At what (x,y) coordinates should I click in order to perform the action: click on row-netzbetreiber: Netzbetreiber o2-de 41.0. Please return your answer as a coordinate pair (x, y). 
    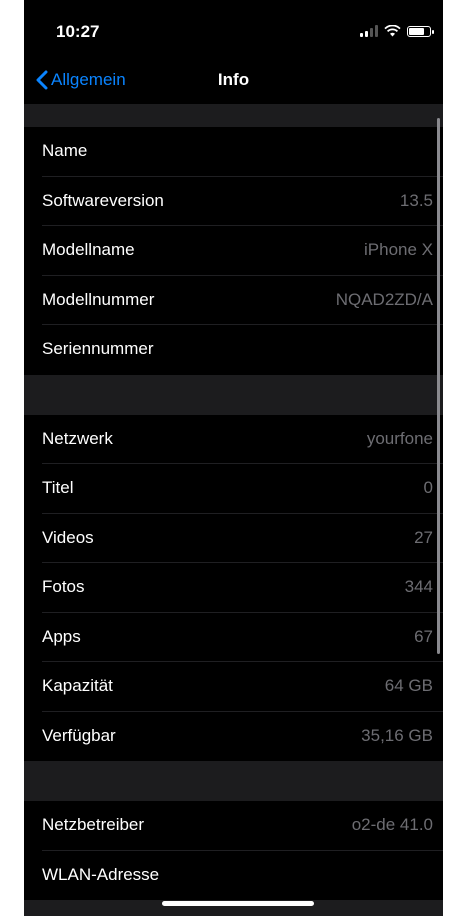
    Looking at the image, I should click on (233, 826).